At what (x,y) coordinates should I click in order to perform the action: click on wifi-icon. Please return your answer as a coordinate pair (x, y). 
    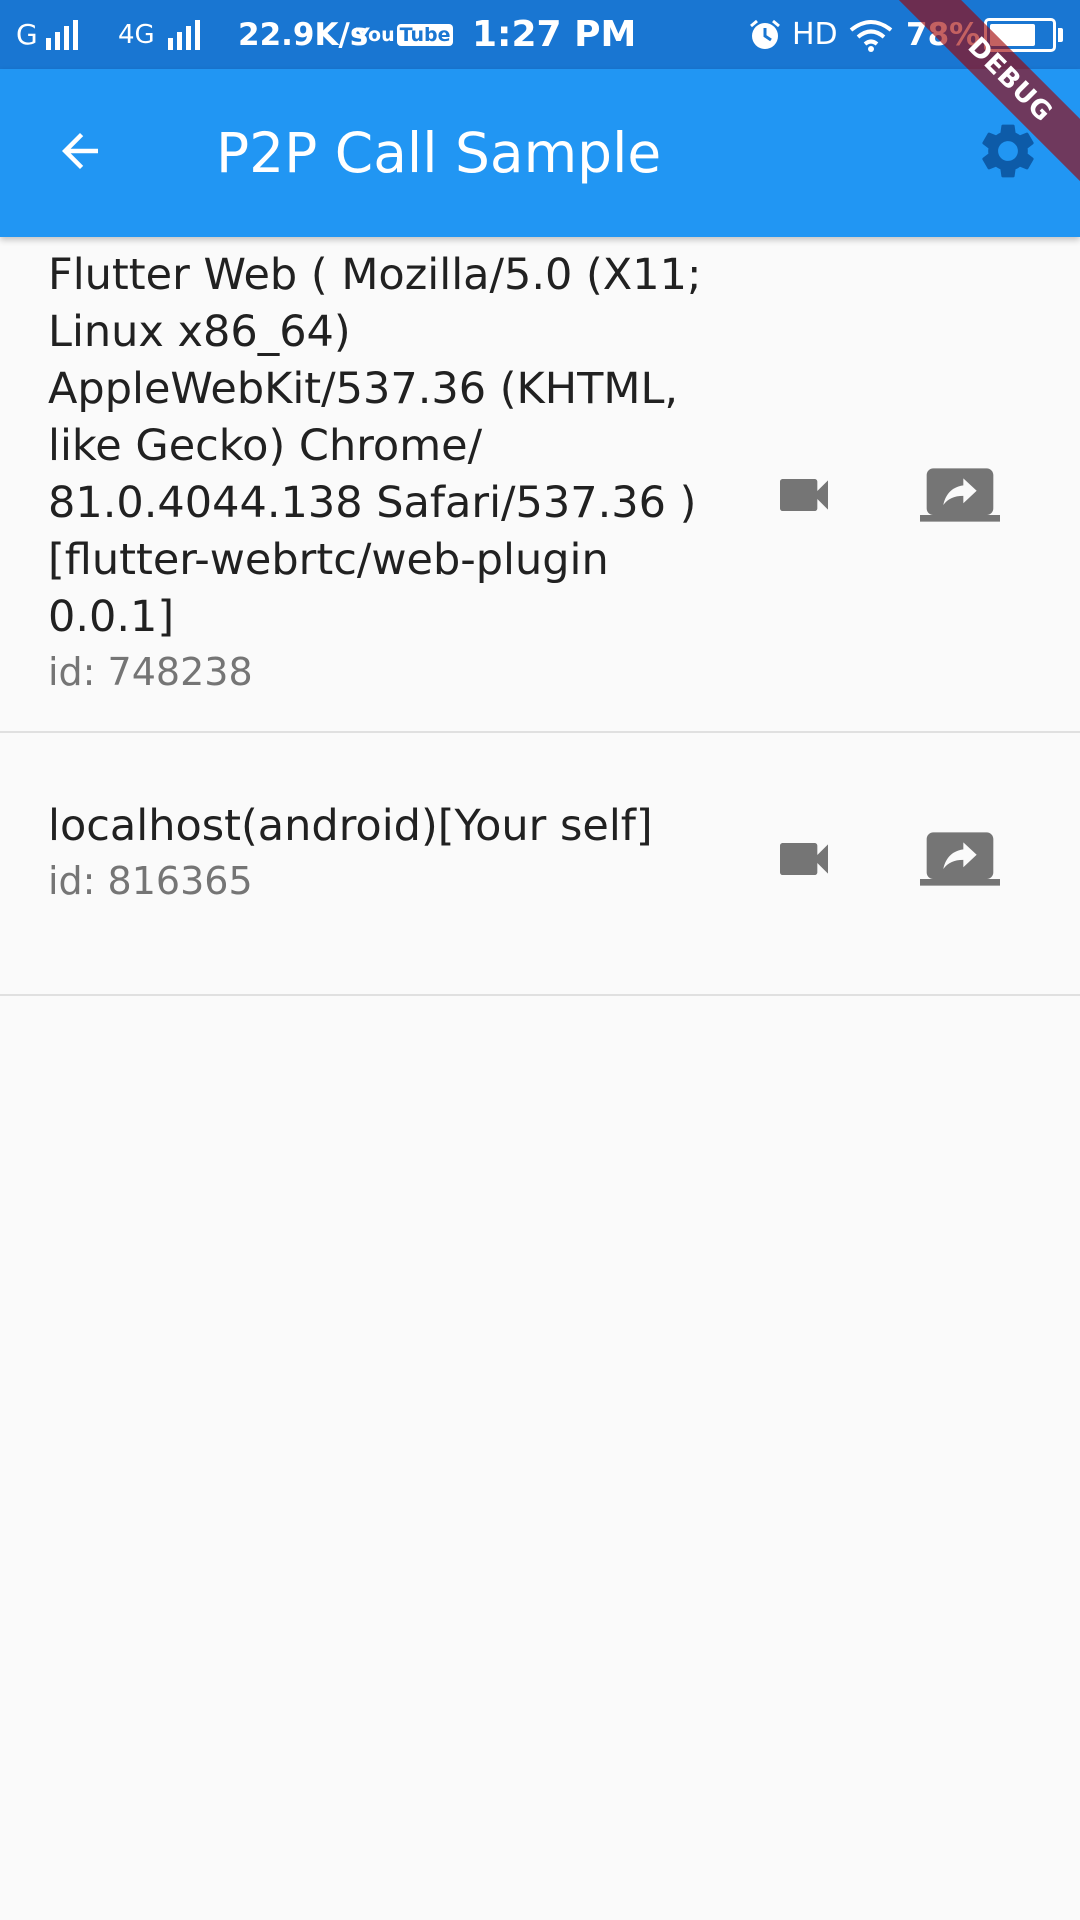
    Looking at the image, I should click on (871, 34).